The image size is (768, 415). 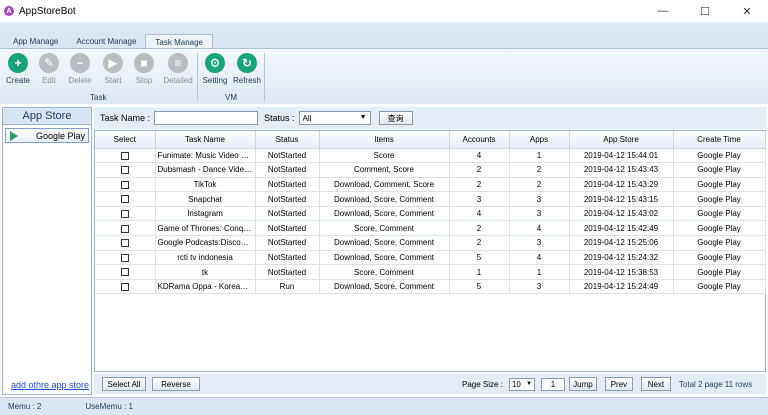 What do you see at coordinates (49, 80) in the screenshot?
I see `edit-label: Edit` at bounding box center [49, 80].